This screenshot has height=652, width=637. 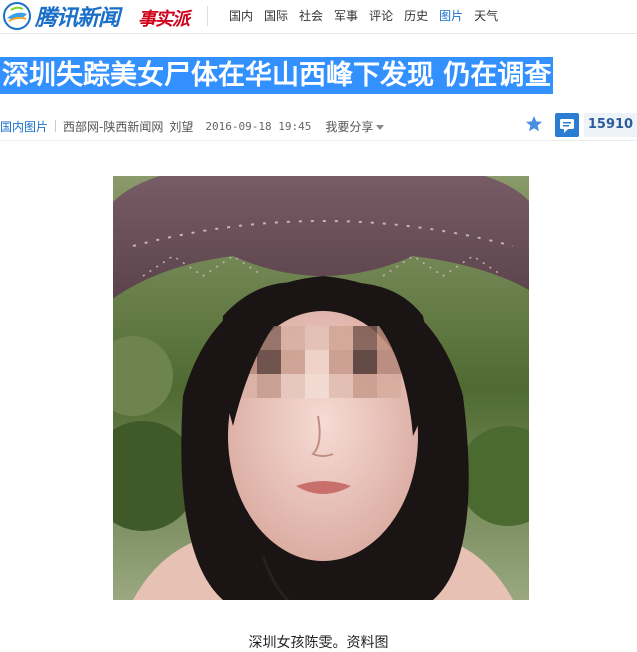 What do you see at coordinates (451, 16) in the screenshot?
I see `nav-item-pictures: 图片` at bounding box center [451, 16].